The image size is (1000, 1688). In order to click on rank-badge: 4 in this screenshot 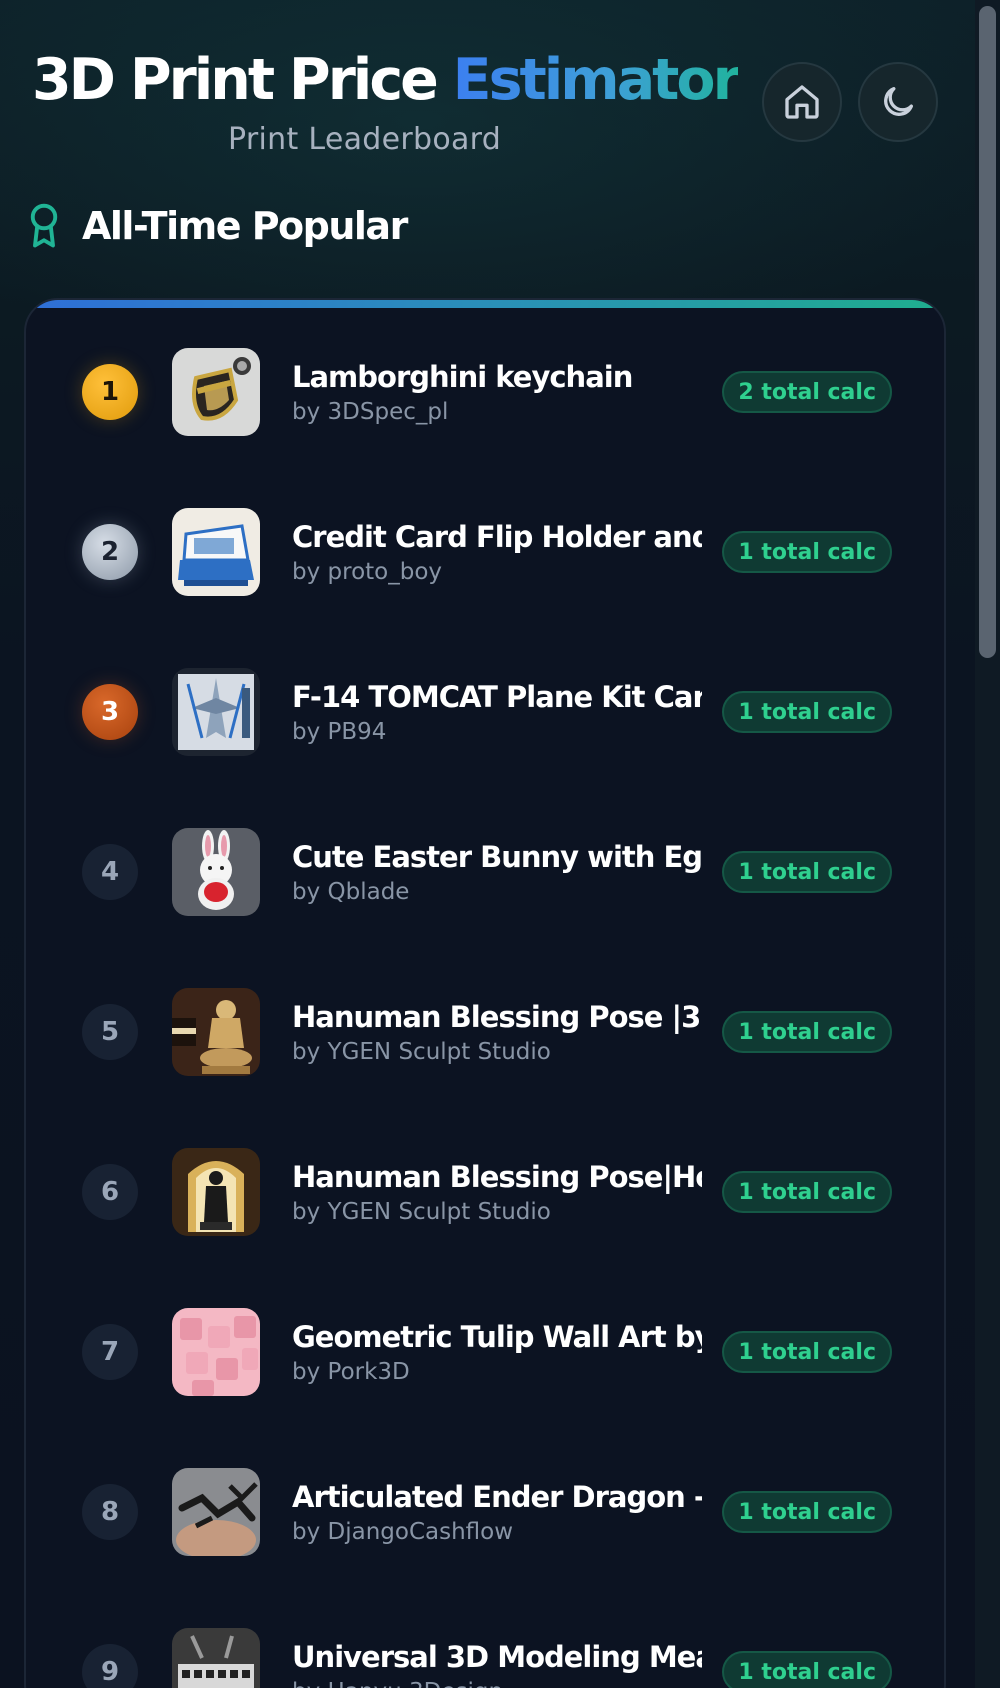, I will do `click(110, 872)`.